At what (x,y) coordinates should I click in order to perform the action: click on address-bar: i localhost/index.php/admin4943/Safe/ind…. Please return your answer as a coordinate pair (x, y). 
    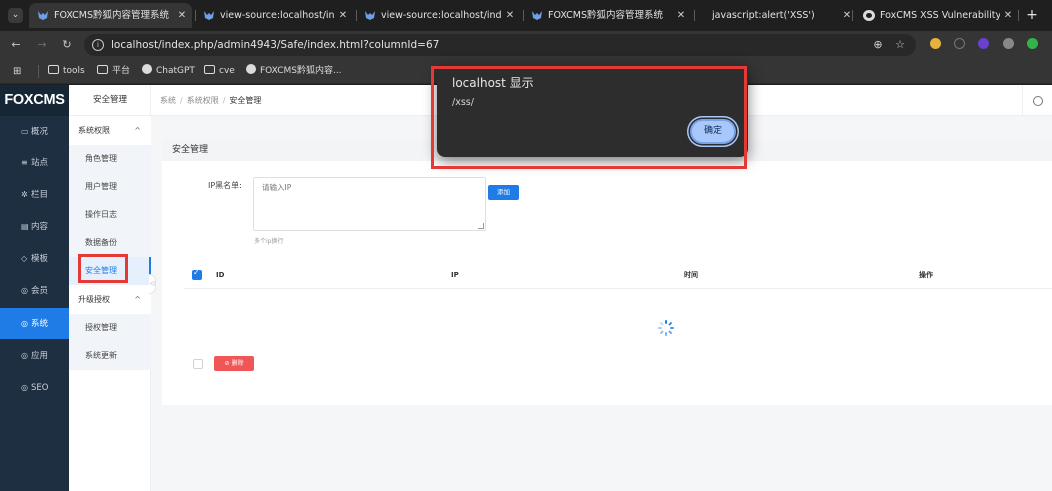
    Looking at the image, I should click on (500, 45).